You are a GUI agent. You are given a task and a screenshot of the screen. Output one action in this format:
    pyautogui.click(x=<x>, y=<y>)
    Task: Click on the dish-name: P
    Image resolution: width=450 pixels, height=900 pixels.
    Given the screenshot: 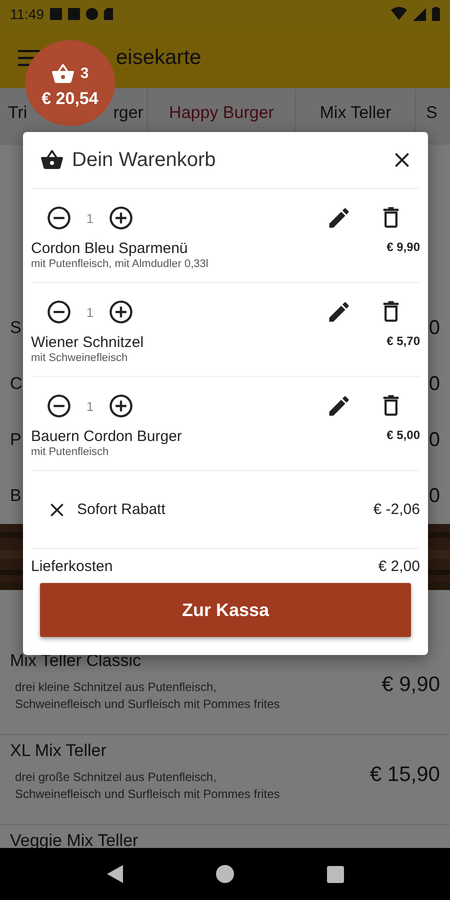 What is the action you would take?
    pyautogui.click(x=16, y=440)
    